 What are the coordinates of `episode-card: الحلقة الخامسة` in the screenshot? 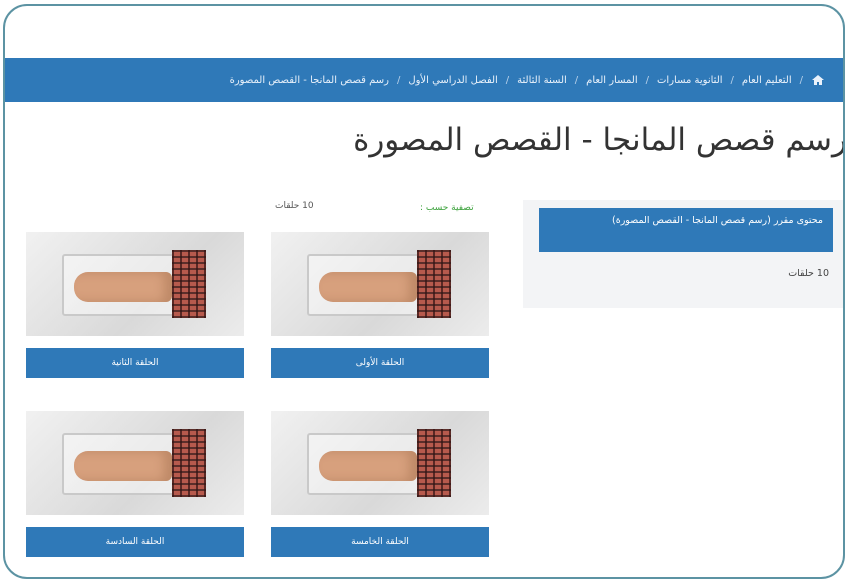 It's located at (380, 484).